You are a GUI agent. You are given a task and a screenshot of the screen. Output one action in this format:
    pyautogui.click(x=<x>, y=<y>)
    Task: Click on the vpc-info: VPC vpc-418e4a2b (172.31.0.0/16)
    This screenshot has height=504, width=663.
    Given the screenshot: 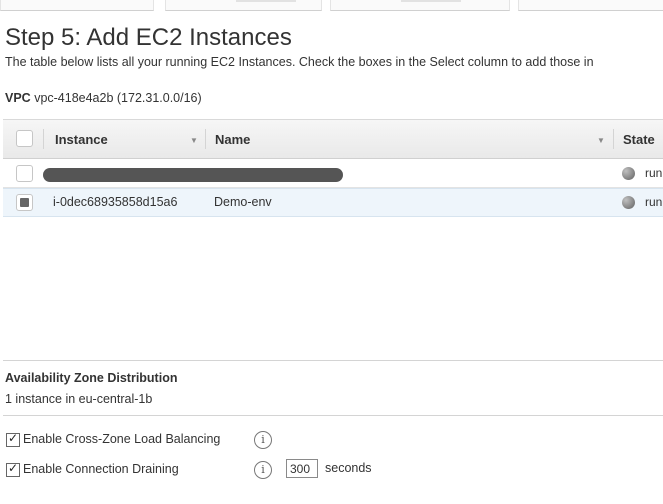 What is the action you would take?
    pyautogui.click(x=103, y=98)
    